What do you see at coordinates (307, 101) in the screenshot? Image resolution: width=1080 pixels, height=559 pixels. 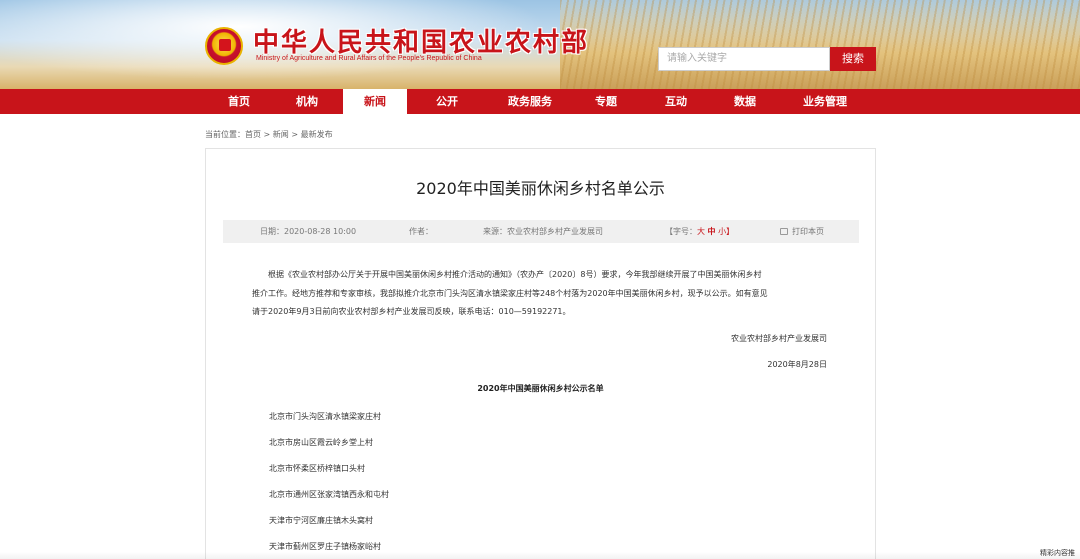 I see `nav-item-organization: 机构` at bounding box center [307, 101].